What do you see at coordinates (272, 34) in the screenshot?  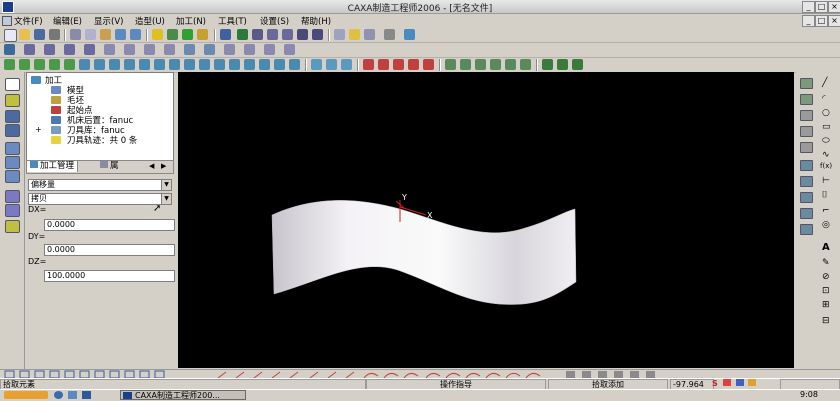 I see `zoom-in-icon` at bounding box center [272, 34].